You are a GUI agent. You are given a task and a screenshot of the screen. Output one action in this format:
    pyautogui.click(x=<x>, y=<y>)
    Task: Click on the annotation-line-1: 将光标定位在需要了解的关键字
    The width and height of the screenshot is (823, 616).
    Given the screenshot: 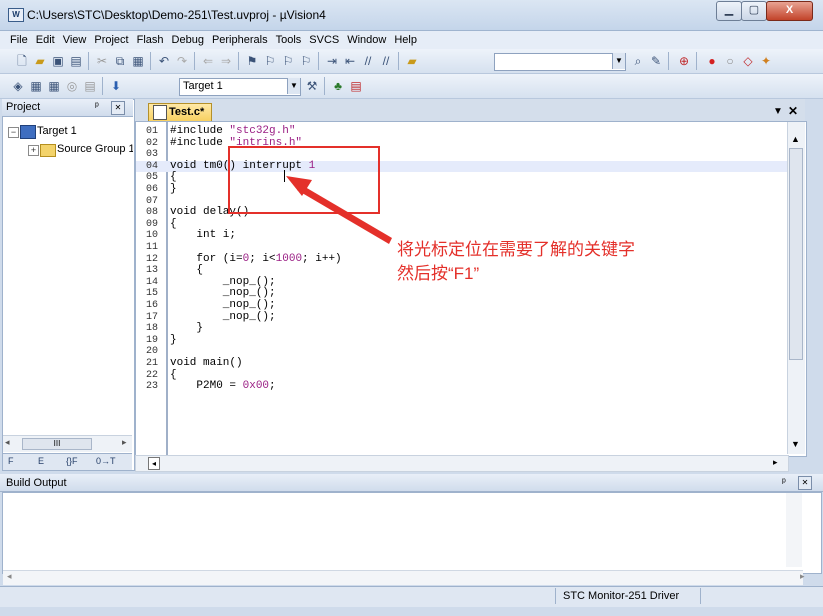 What is the action you would take?
    pyautogui.click(x=516, y=249)
    